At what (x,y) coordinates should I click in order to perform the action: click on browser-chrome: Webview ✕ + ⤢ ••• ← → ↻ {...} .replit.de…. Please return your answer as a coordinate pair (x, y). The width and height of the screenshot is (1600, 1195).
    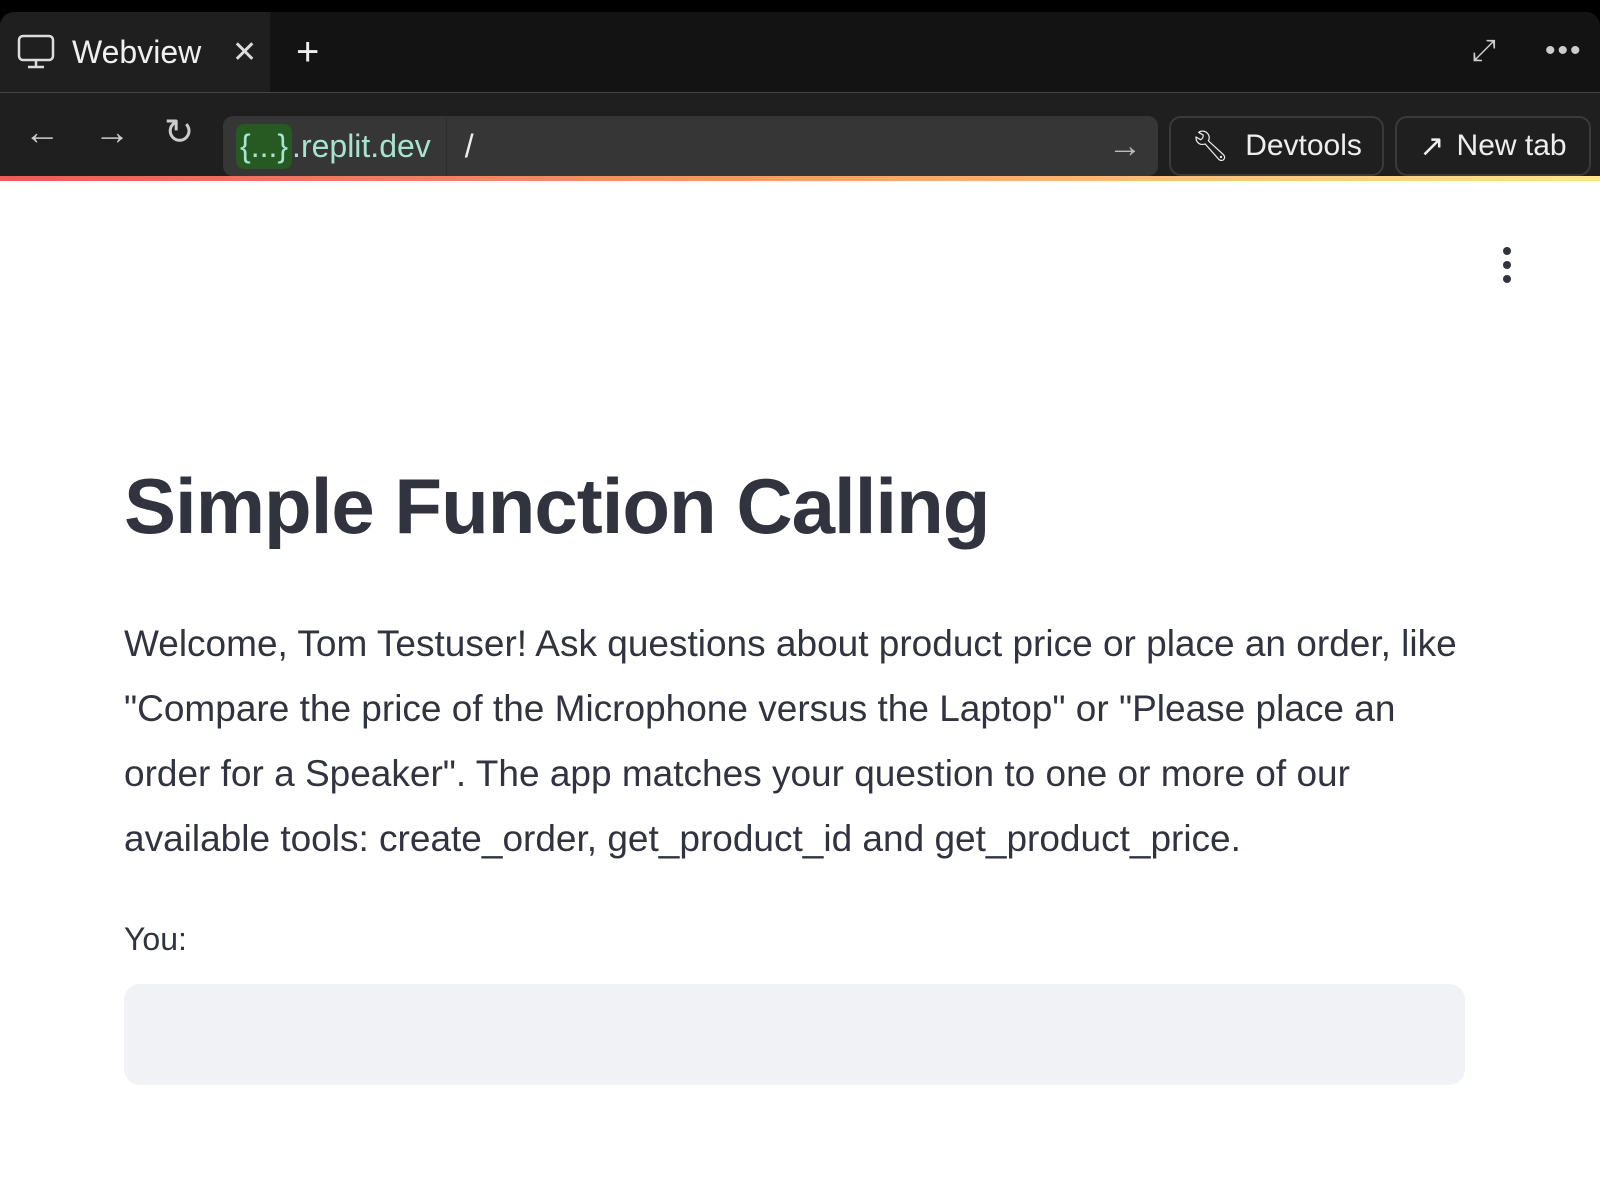
    Looking at the image, I should click on (800, 96).